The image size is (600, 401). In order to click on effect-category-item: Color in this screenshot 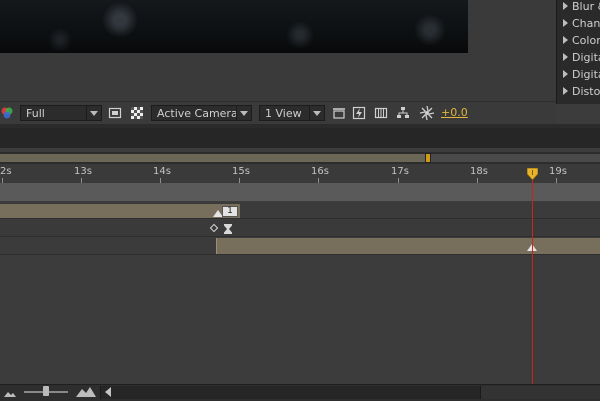, I will do `click(581, 41)`.